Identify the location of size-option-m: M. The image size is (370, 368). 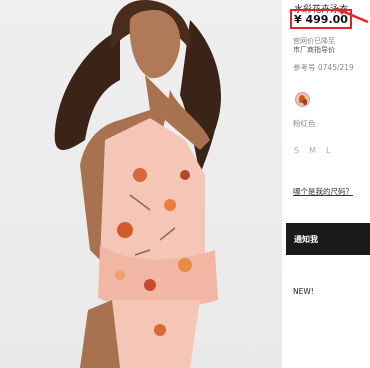
(312, 150).